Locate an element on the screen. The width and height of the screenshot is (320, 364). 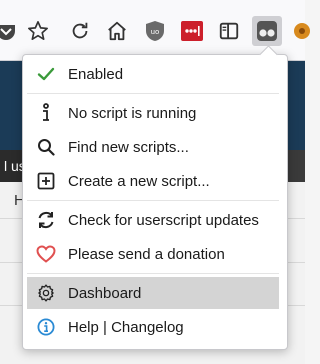
check-icon is located at coordinates (46, 74).